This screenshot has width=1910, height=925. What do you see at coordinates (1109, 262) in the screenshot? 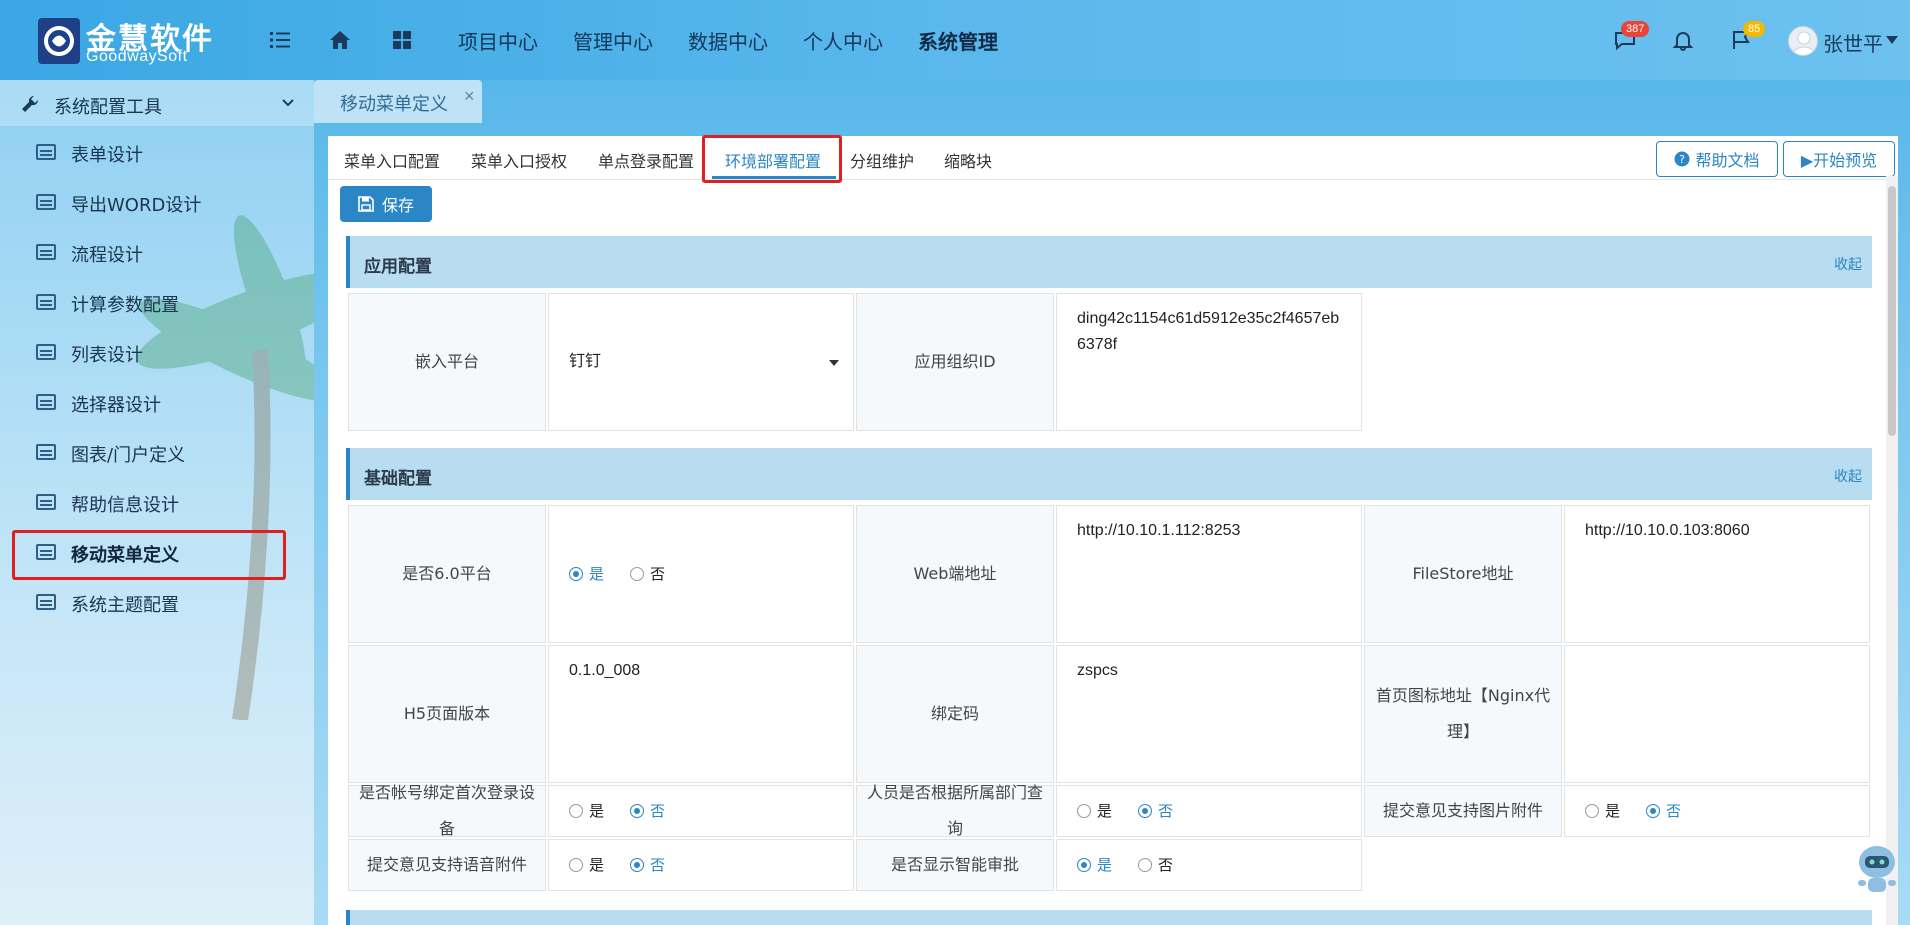
I see `section-app-config: 应用配置 收起` at bounding box center [1109, 262].